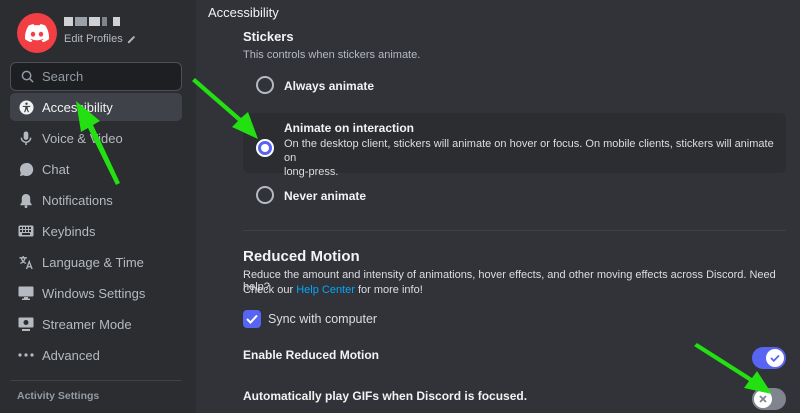 This screenshot has height=413, width=800. I want to click on reduced-motion-help-line: Check our Help Center for more info!, so click(333, 290).